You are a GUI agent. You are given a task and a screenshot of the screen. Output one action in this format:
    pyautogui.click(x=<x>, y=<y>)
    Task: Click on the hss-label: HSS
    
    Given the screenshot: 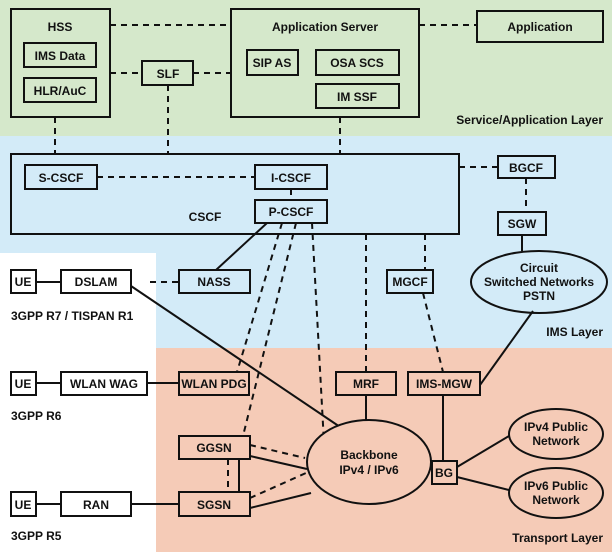 What is the action you would take?
    pyautogui.click(x=60, y=27)
    